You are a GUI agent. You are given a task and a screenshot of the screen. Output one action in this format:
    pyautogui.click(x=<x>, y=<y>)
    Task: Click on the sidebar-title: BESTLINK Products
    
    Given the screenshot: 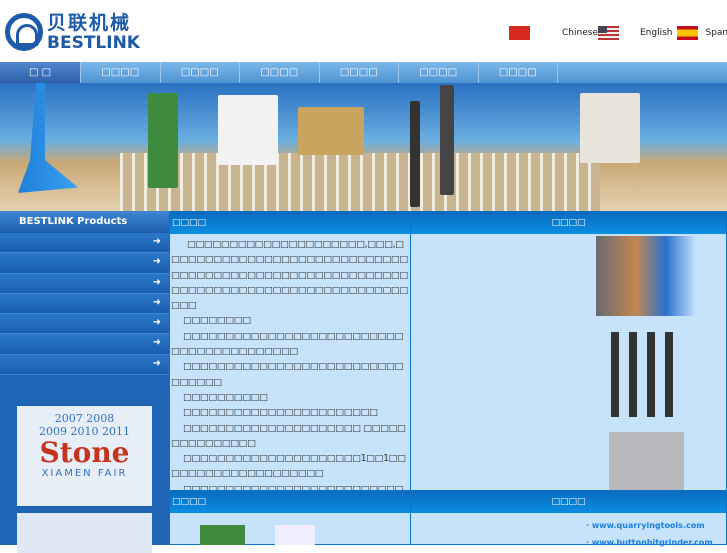 What is the action you would take?
    pyautogui.click(x=84, y=222)
    